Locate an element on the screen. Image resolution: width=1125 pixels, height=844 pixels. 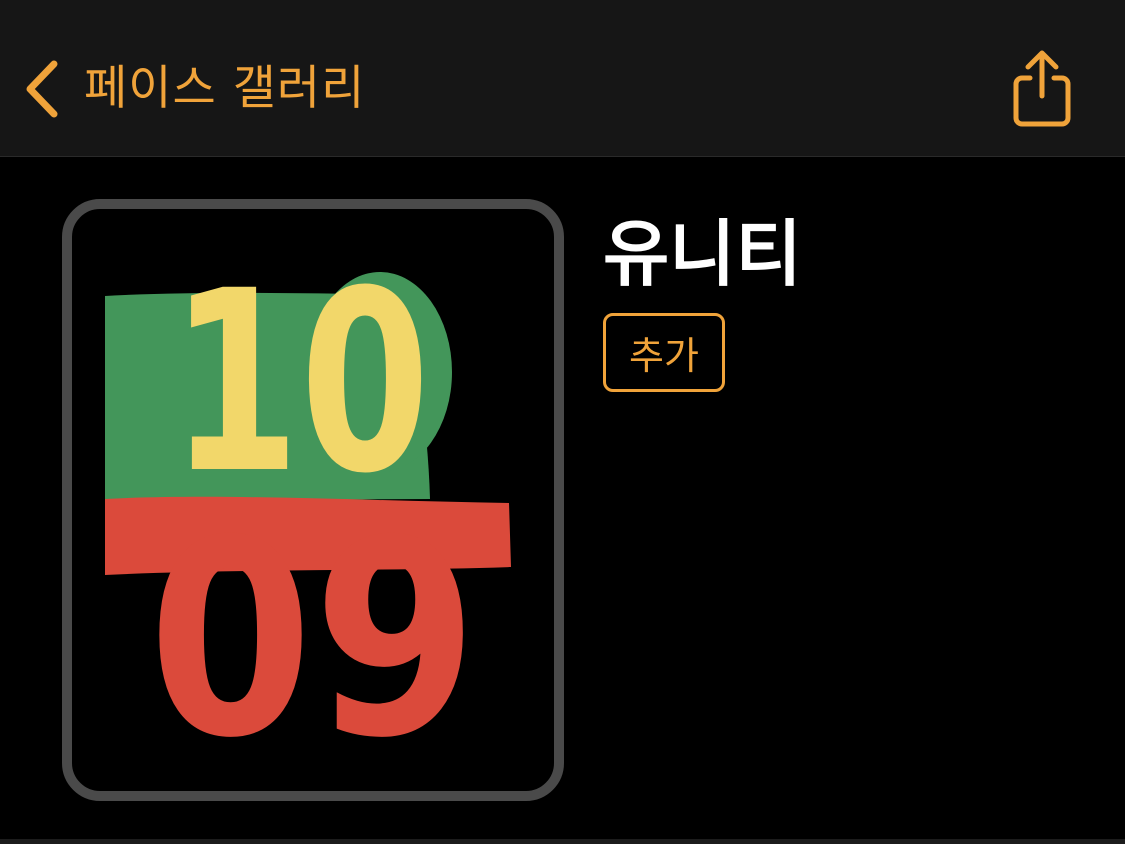
back-button-label: 페이스 갤러리 is located at coordinates (225, 88).